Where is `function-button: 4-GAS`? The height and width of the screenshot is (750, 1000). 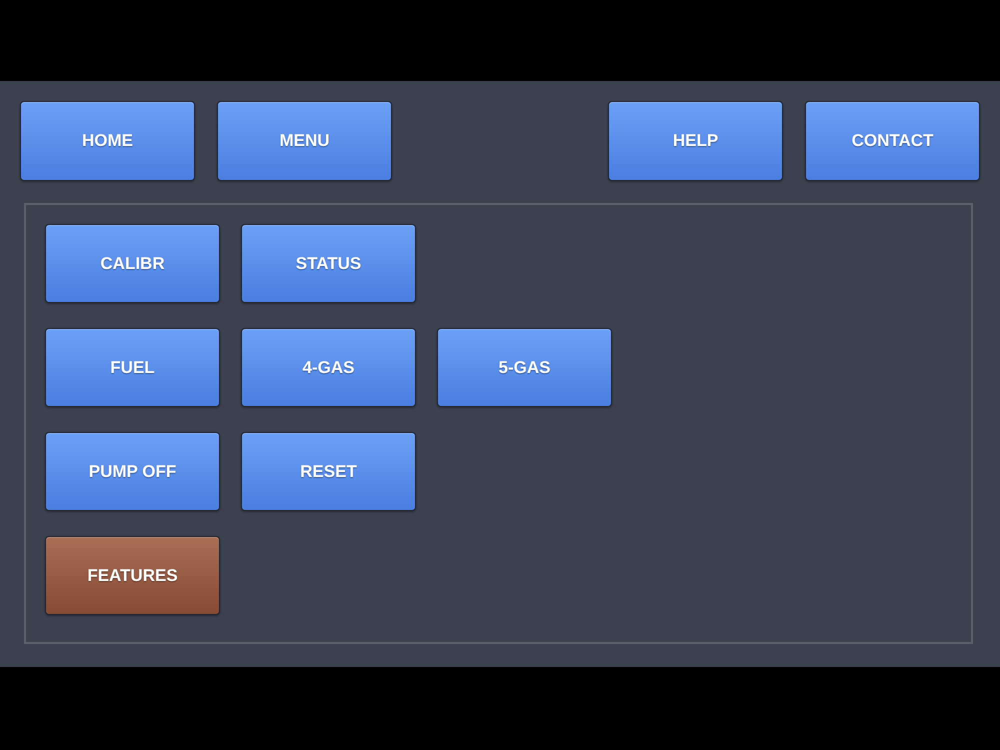 function-button: 4-GAS is located at coordinates (328, 367).